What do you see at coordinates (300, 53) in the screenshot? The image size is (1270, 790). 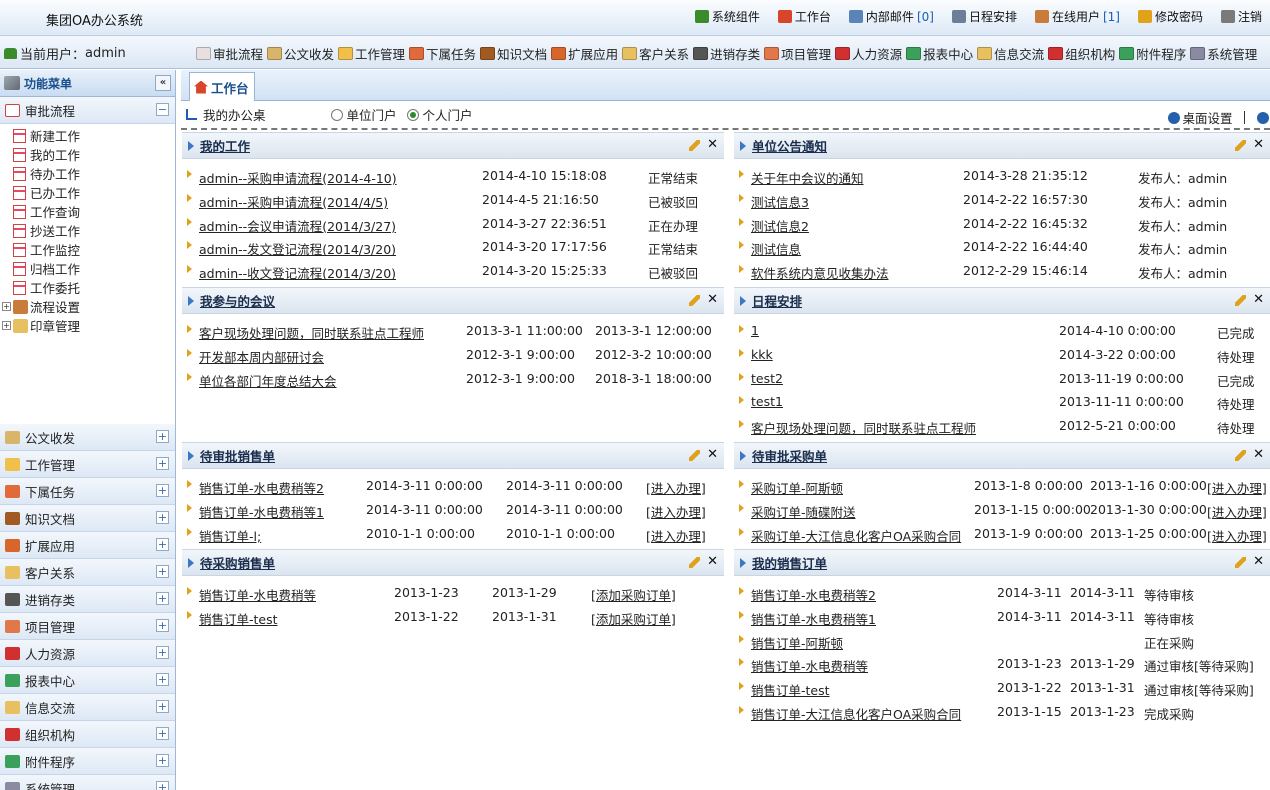 I see `module-1: 公文收发` at bounding box center [300, 53].